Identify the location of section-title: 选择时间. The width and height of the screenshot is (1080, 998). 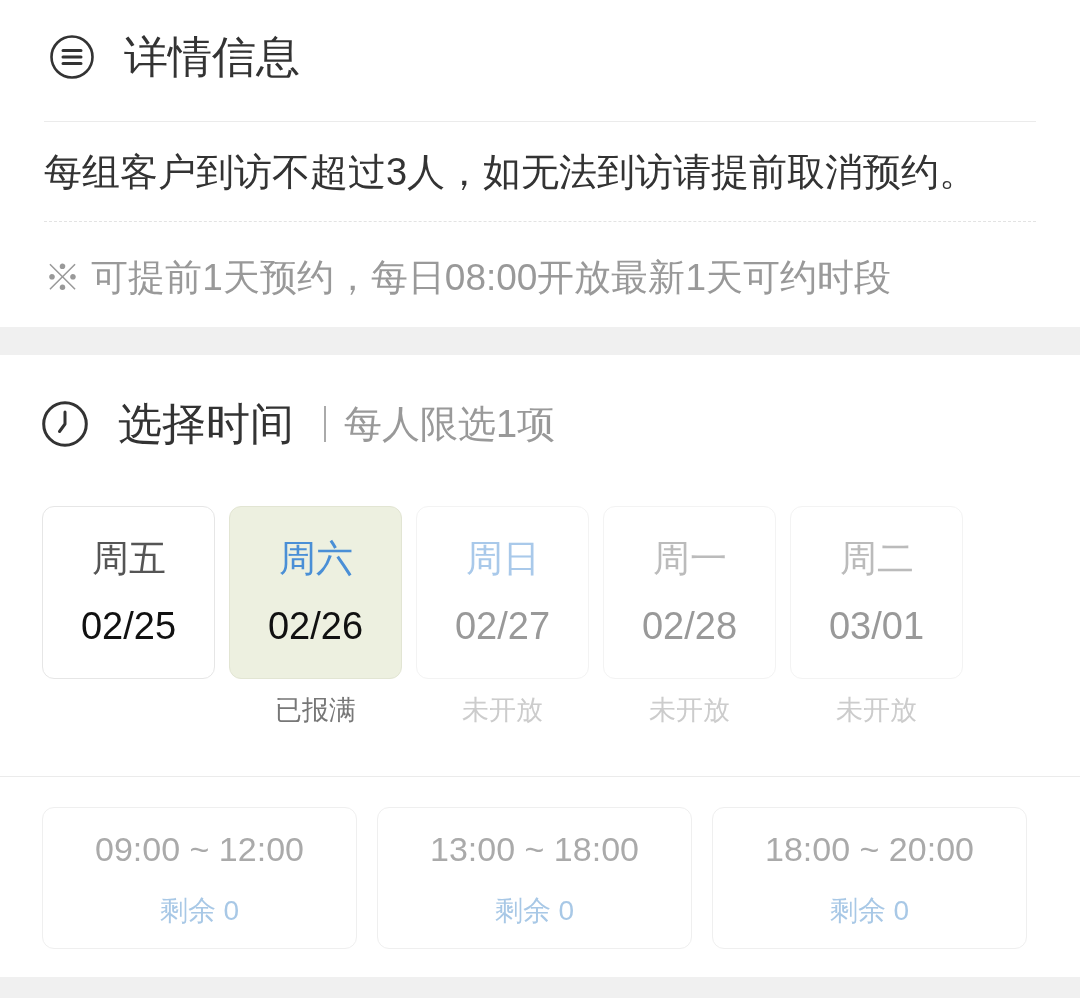
(206, 424).